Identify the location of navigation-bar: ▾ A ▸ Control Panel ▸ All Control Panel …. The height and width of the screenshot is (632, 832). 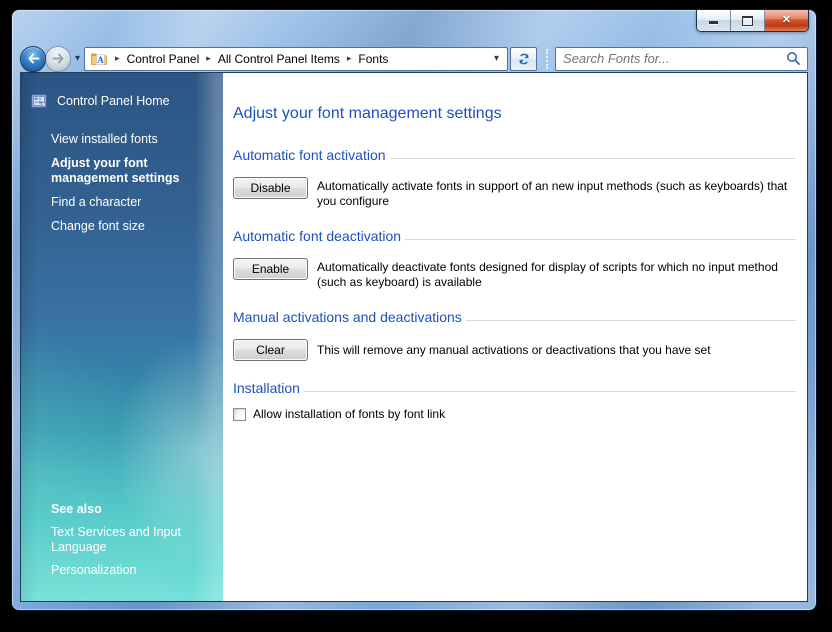
(414, 58).